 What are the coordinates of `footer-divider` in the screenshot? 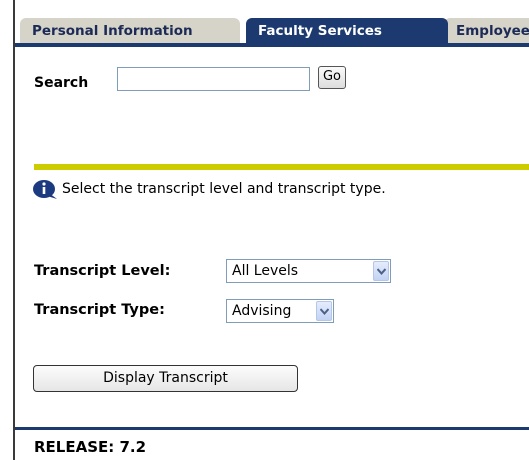 It's located at (272, 428).